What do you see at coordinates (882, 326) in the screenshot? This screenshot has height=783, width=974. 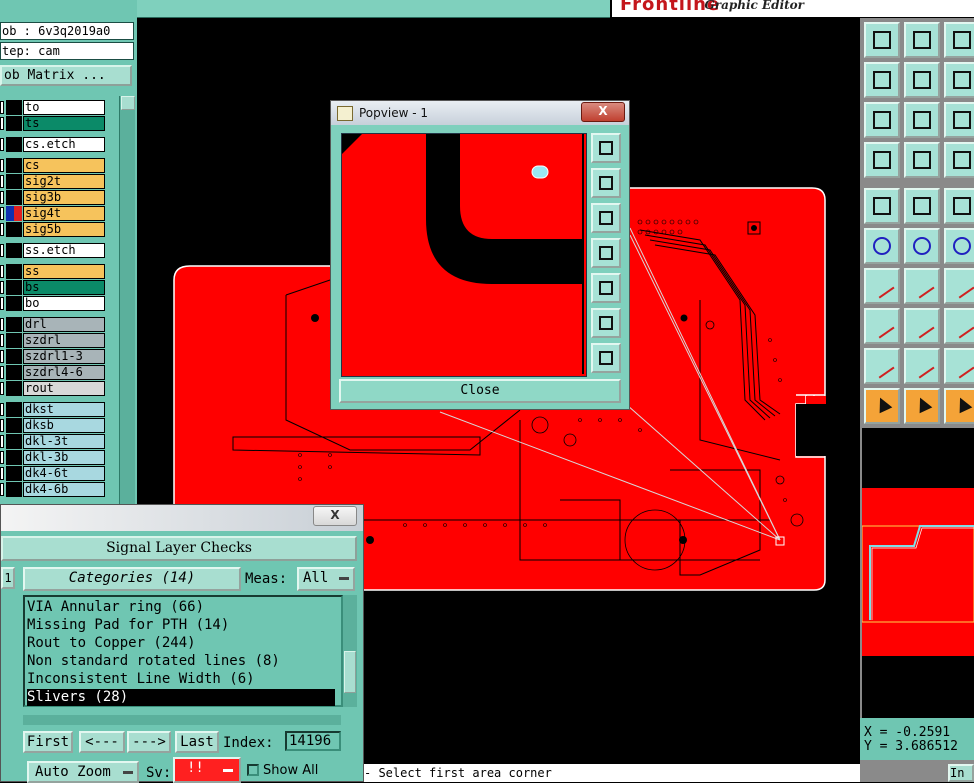 I see `pad-button` at bounding box center [882, 326].